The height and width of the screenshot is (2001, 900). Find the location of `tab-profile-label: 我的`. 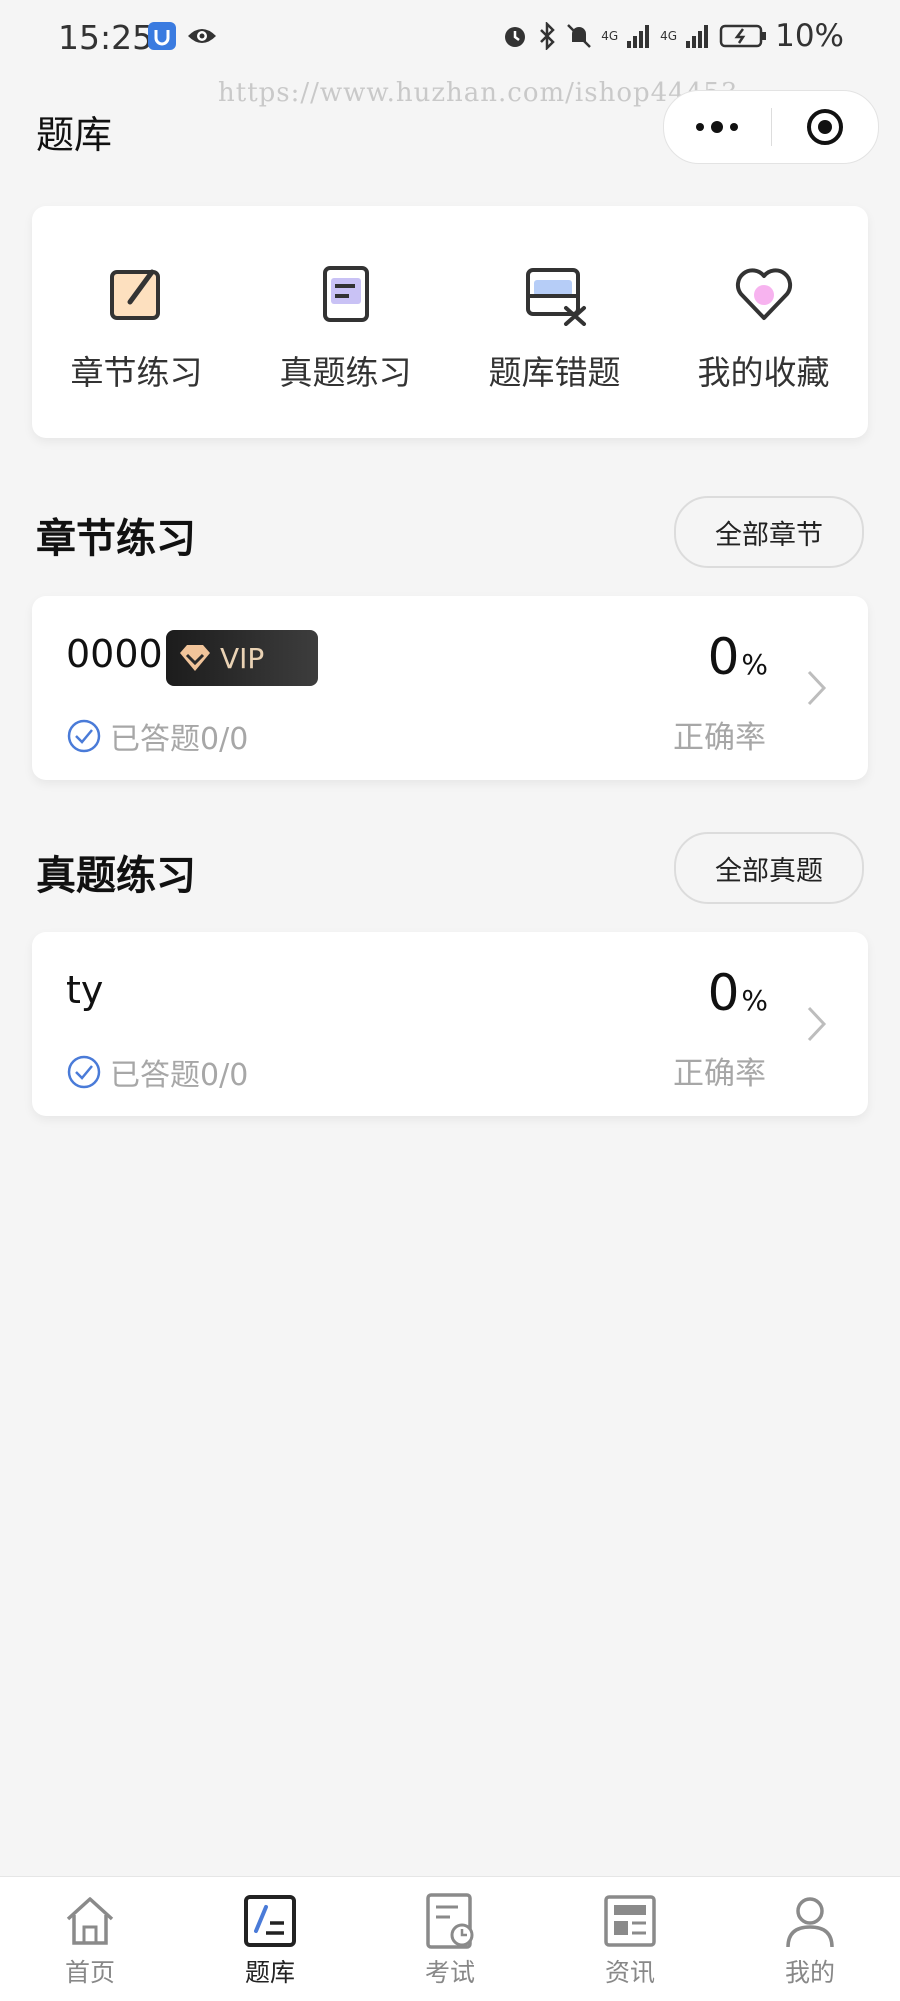

tab-profile-label: 我的 is located at coordinates (809, 1972).